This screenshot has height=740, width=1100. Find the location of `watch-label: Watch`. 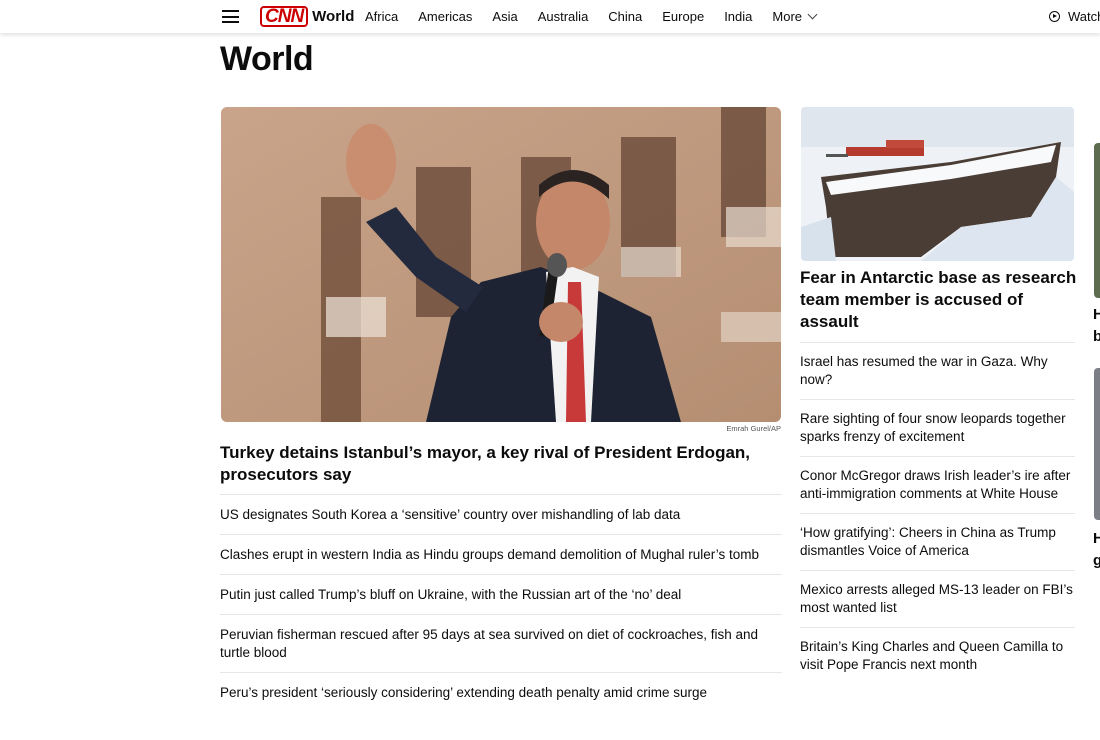

watch-label: Watch is located at coordinates (1084, 16).